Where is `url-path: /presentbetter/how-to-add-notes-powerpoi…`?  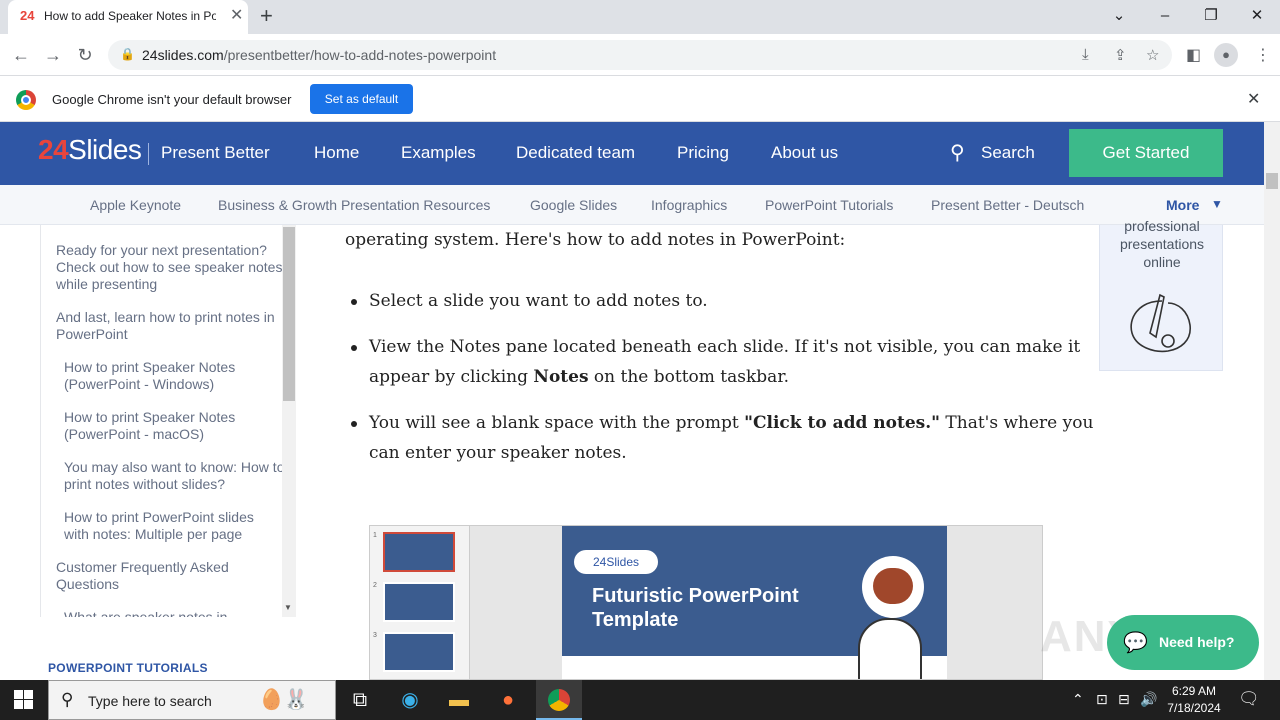
url-path: /presentbetter/how-to-add-notes-powerpoi… is located at coordinates (360, 55).